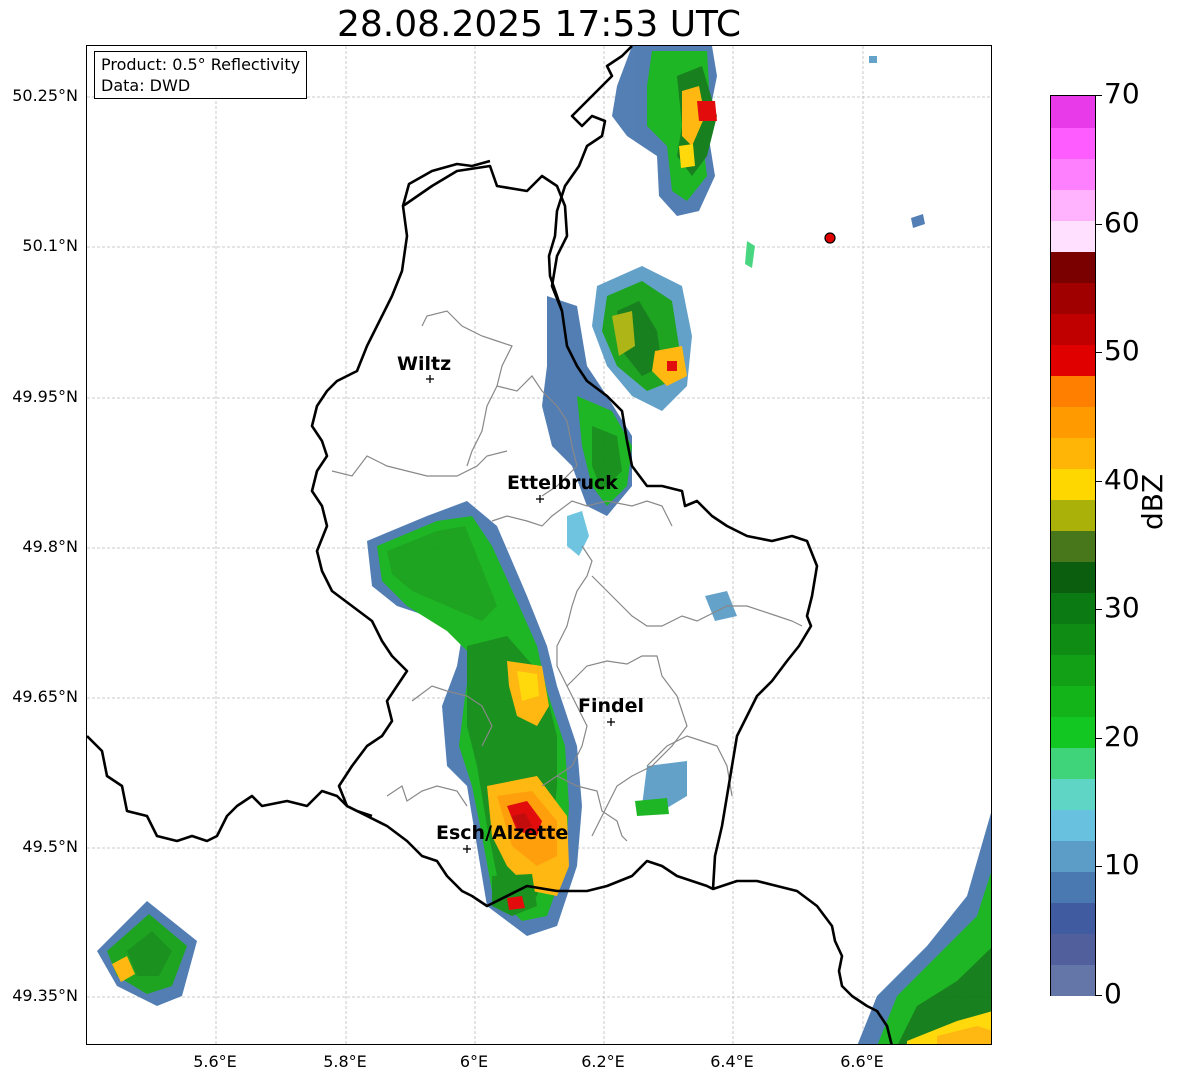 This screenshot has height=1081, width=1184. I want to click on x-tick: 6.2°E, so click(603, 1061).